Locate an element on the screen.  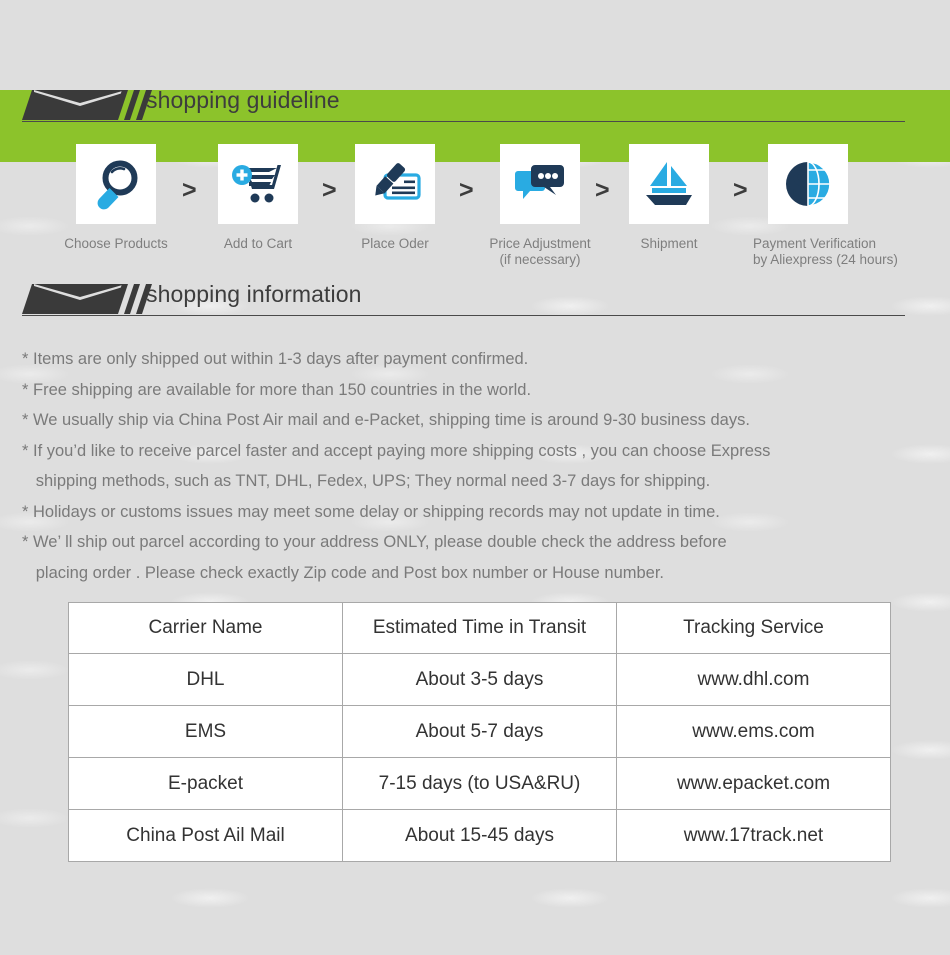
shopping-information-header: shopping information is located at coordinates (475, 302).